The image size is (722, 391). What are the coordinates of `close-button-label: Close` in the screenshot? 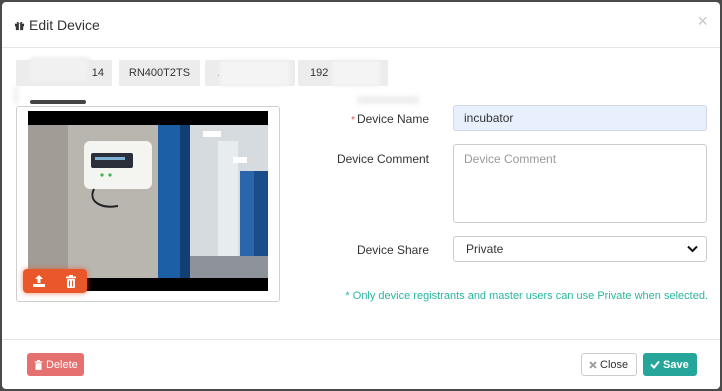 It's located at (614, 364).